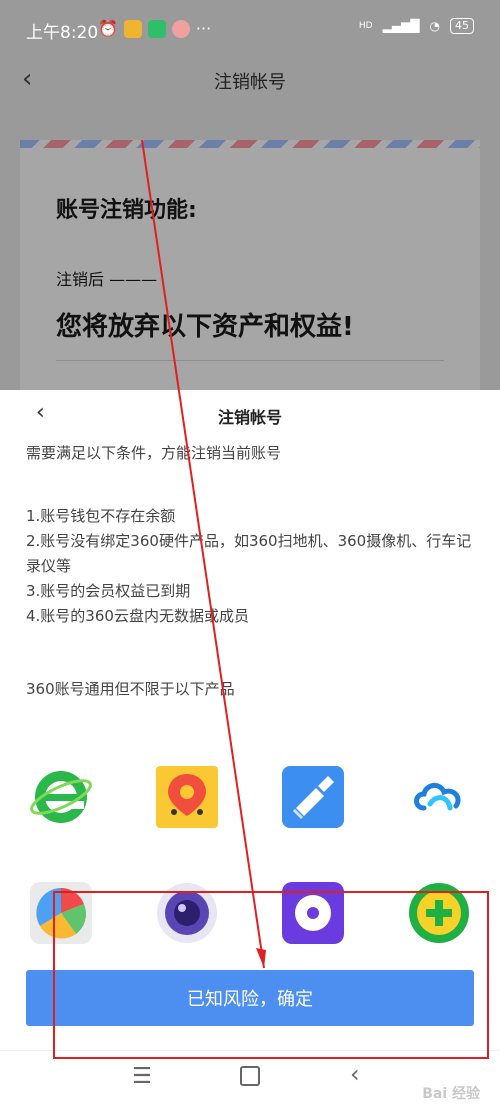 The image size is (500, 1111). What do you see at coordinates (313, 913) in the screenshot?
I see `disc-icon` at bounding box center [313, 913].